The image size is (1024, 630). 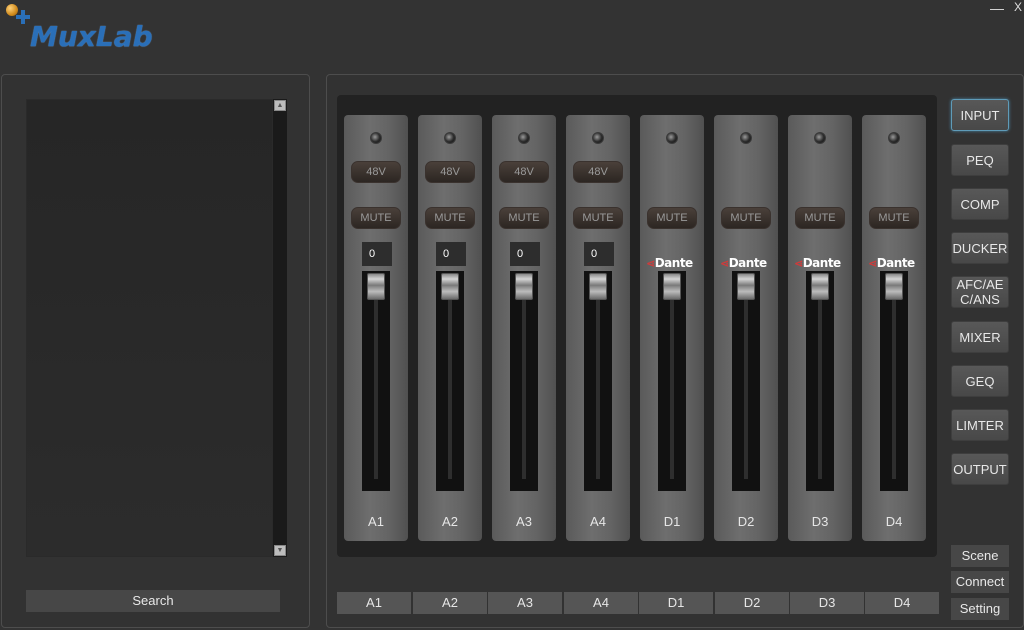 What do you see at coordinates (980, 337) in the screenshot?
I see `menu-button-mixer: MIXER` at bounding box center [980, 337].